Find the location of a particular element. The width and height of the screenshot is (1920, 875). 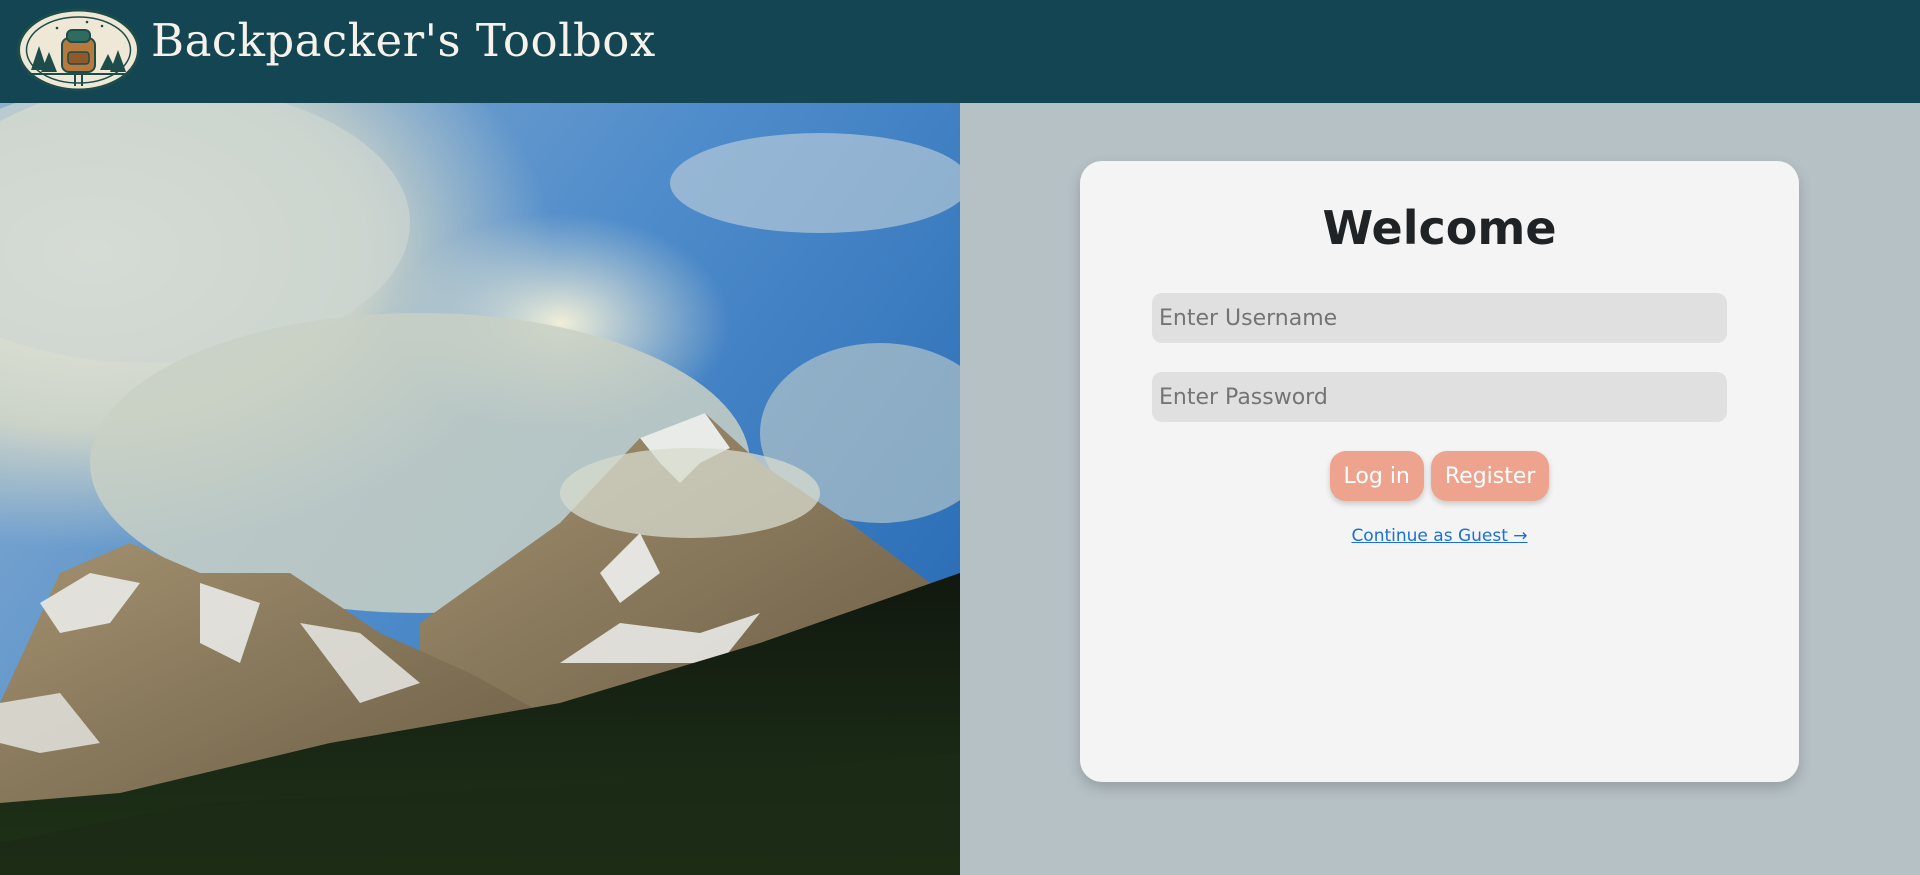

continue-as-guest-link: Continue as Guest → is located at coordinates (1439, 536).